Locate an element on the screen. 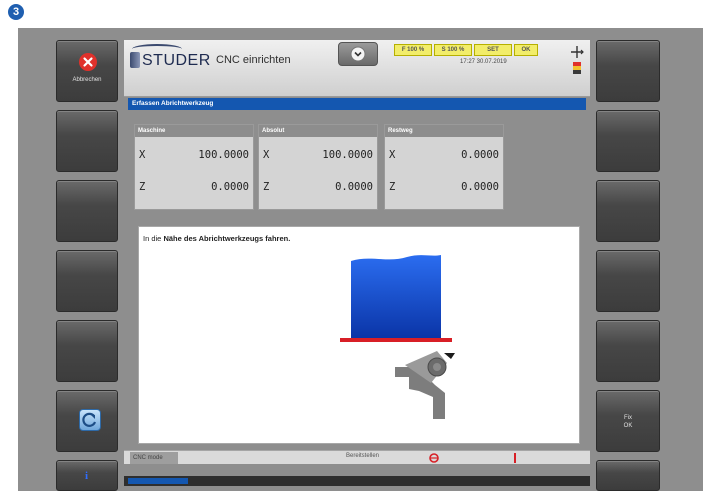 Image resolution: width=703 pixels, height=491 pixels. info-softkey: i is located at coordinates (87, 475).